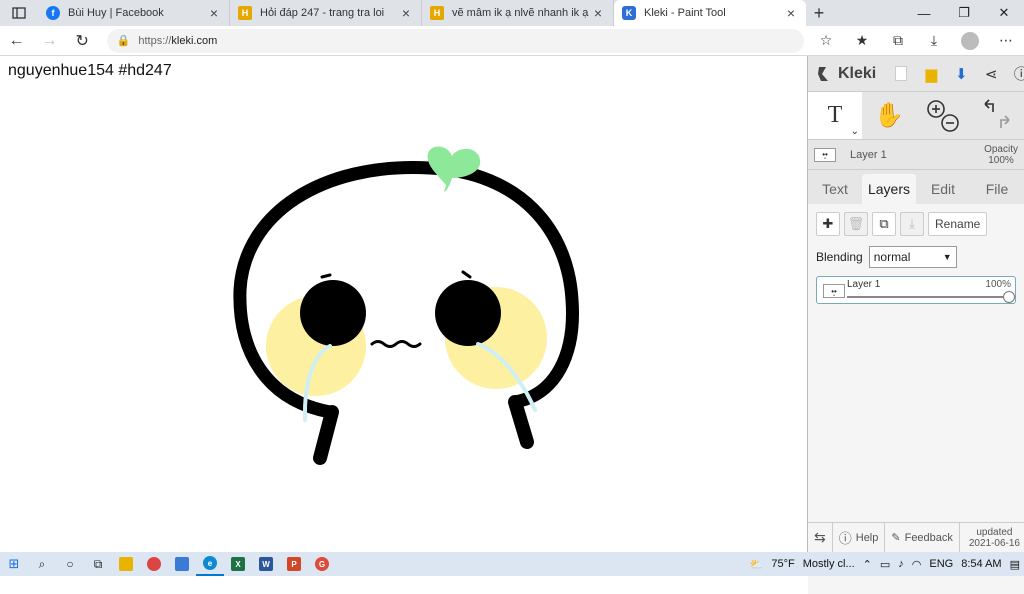 This screenshot has height=594, width=1024. Describe the element at coordinates (961, 73) in the screenshot. I see `download-icon: ⬇` at that location.